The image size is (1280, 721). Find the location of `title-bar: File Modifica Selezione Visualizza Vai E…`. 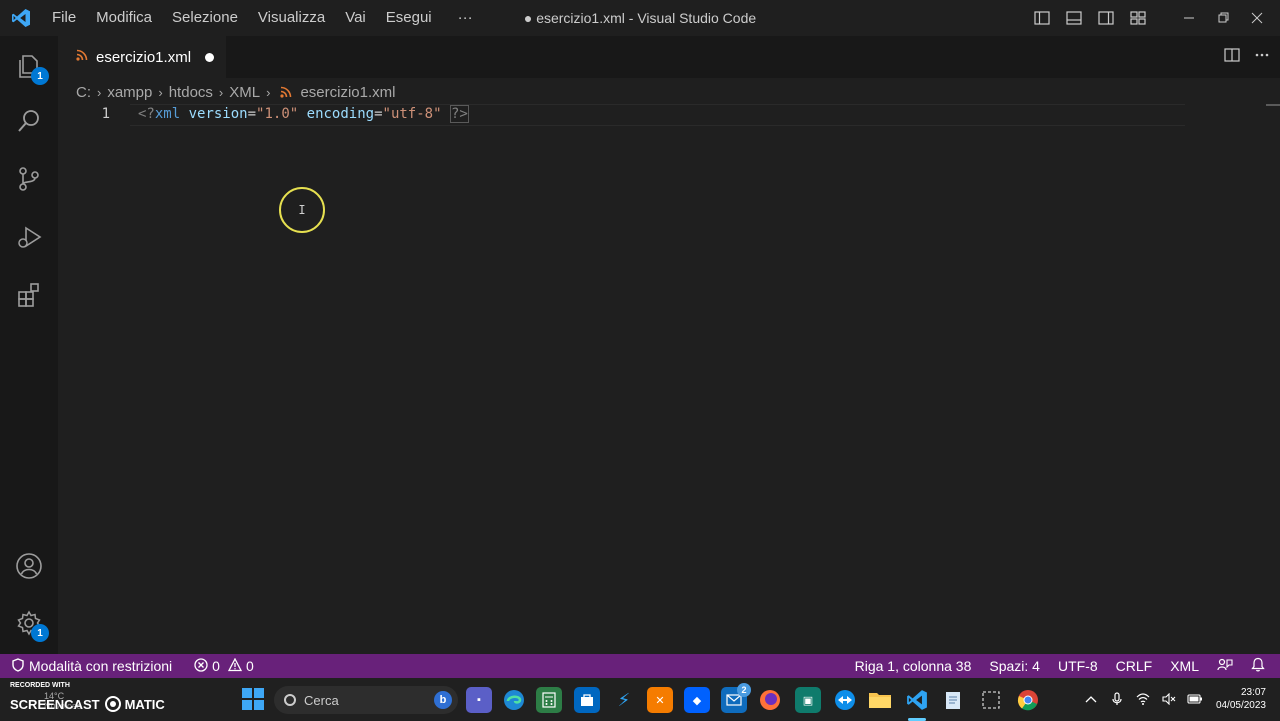

title-bar: File Modifica Selezione Visualizza Vai E… is located at coordinates (640, 18).